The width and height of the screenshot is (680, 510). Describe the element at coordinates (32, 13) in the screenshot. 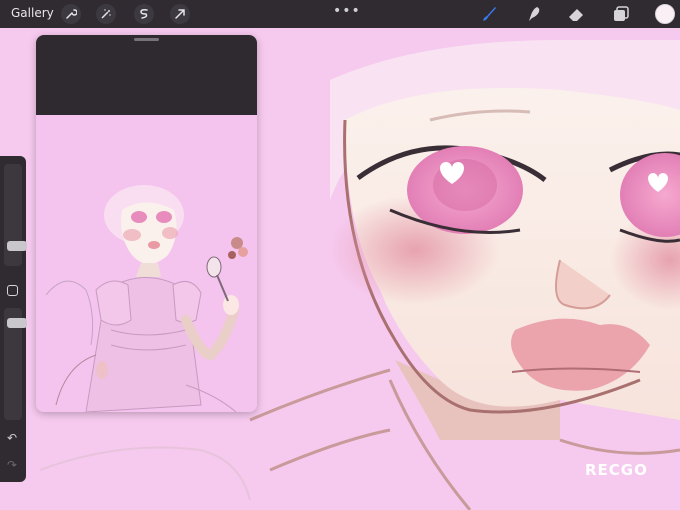

I see `gallery-button: Gallery` at that location.